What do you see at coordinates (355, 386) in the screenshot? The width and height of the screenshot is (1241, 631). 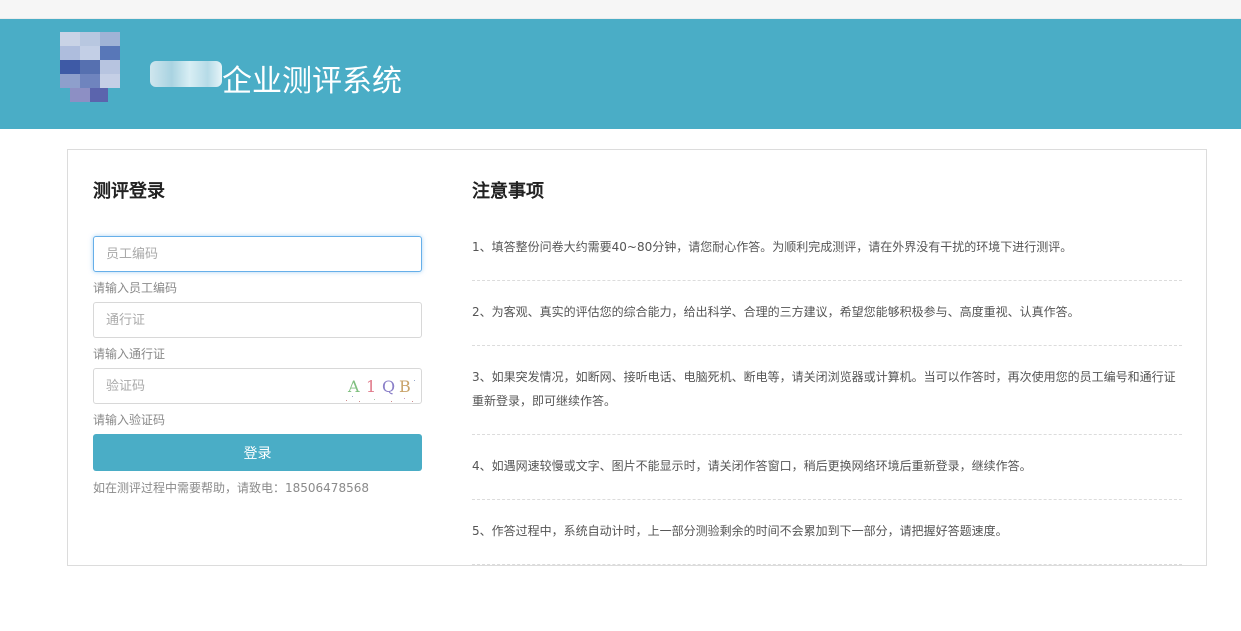 I see `captcha-char: A` at bounding box center [355, 386].